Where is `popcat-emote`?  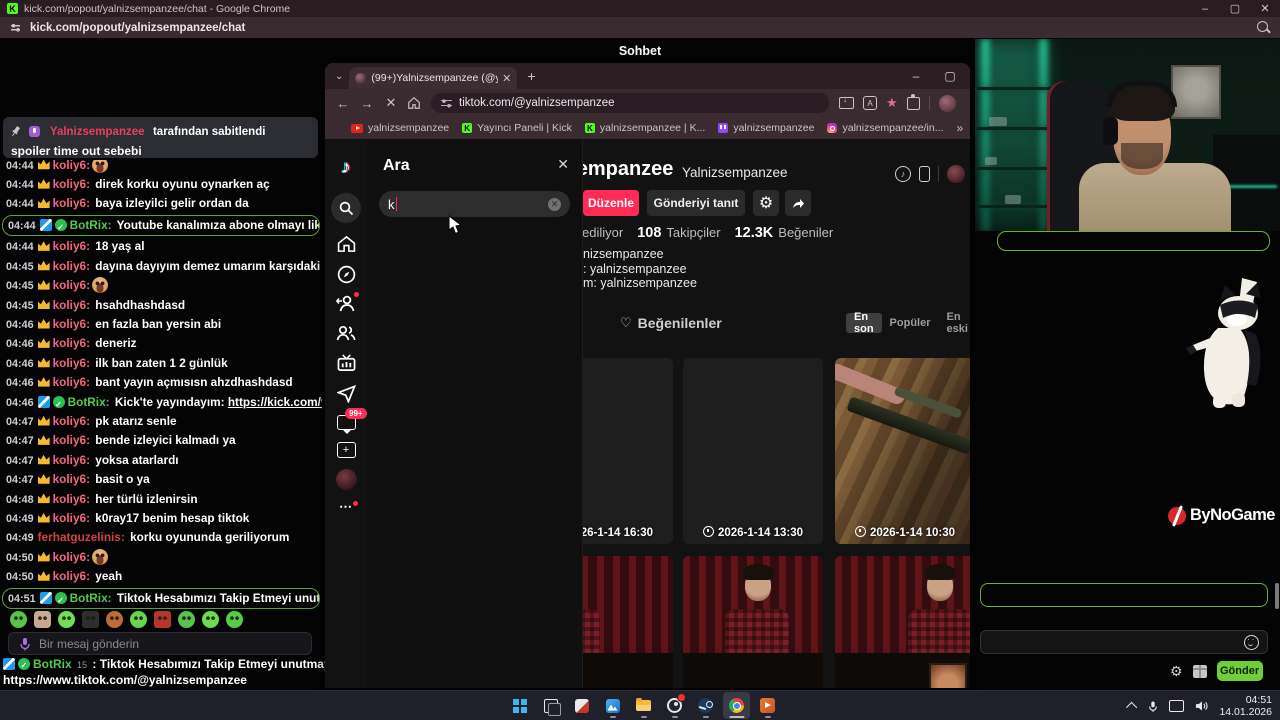
popcat-emote is located at coordinates (42, 619).